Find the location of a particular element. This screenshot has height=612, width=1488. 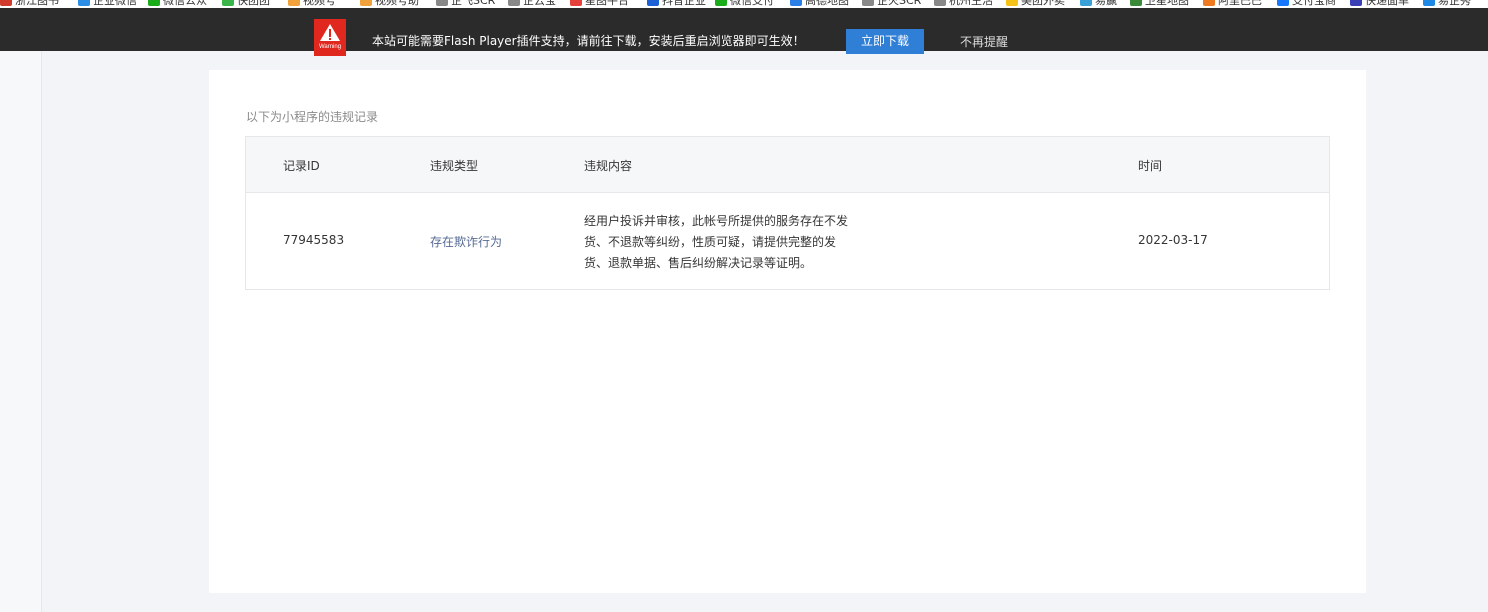

bookmark-item: 美团外卖 is located at coordinates (1035, 3).